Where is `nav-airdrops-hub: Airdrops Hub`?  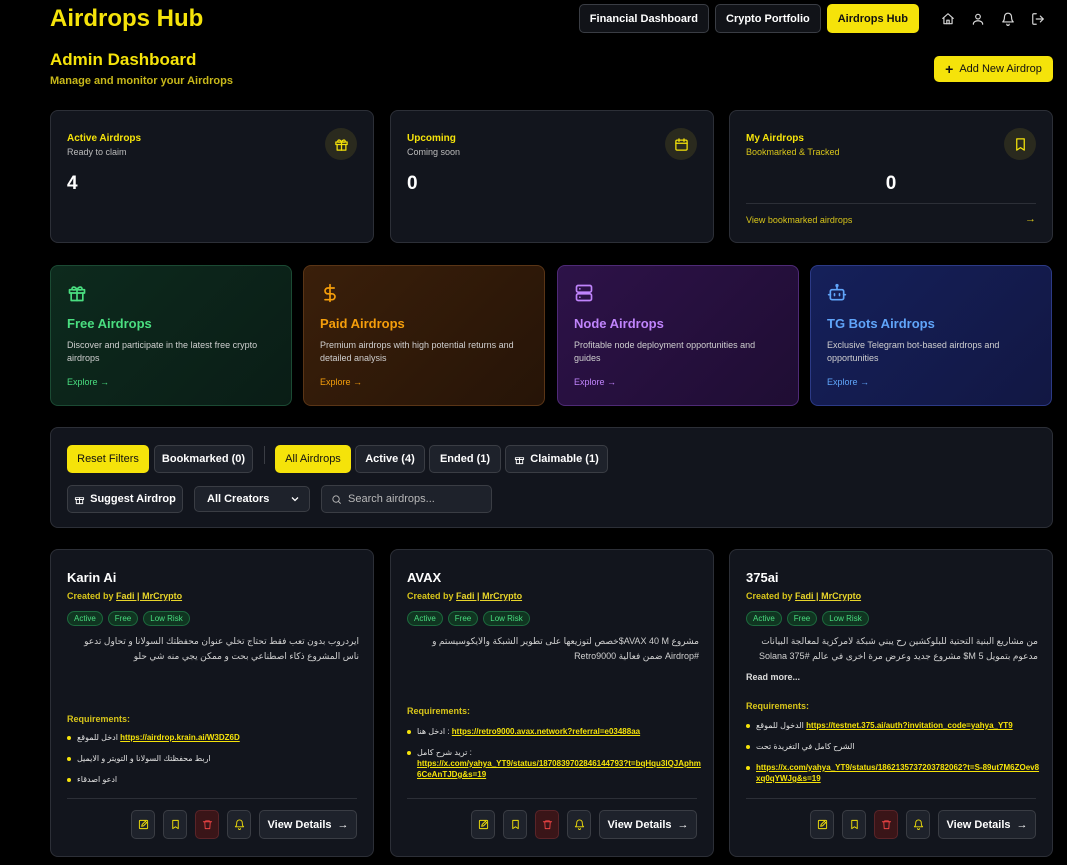
nav-airdrops-hub: Airdrops Hub is located at coordinates (872, 18).